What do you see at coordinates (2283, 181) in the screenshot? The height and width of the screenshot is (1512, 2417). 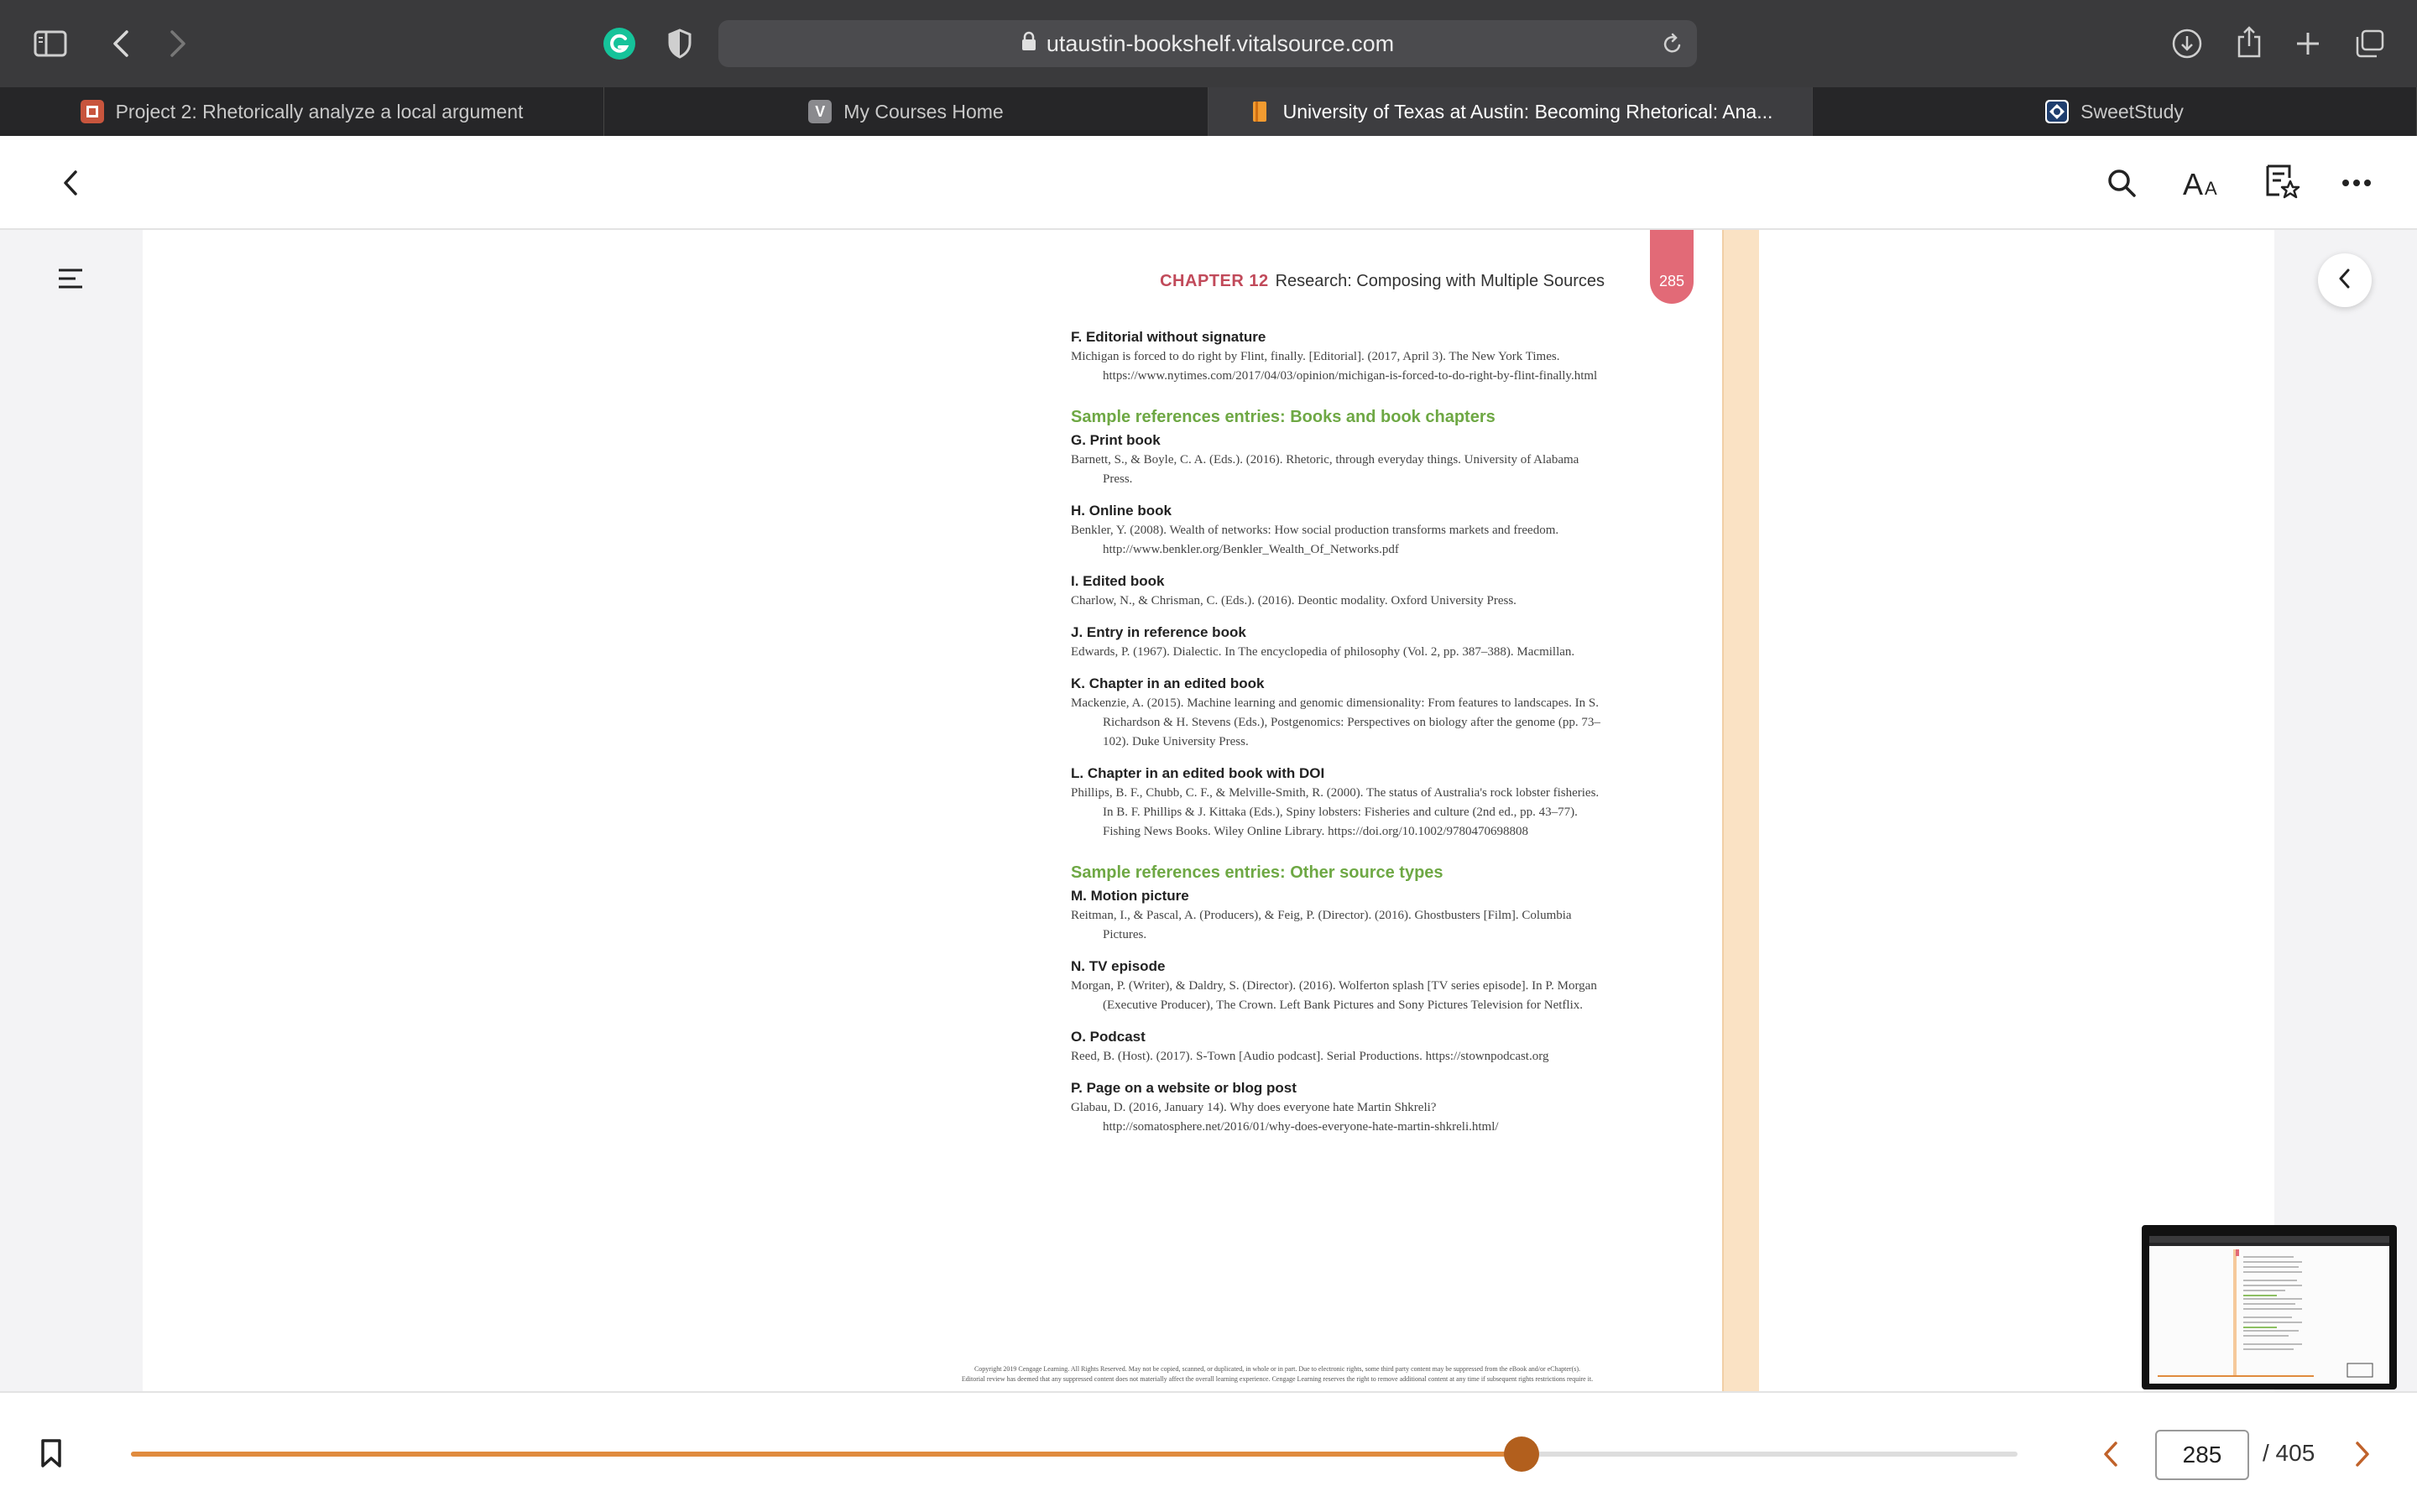 I see `bookmarks-list-icon` at bounding box center [2283, 181].